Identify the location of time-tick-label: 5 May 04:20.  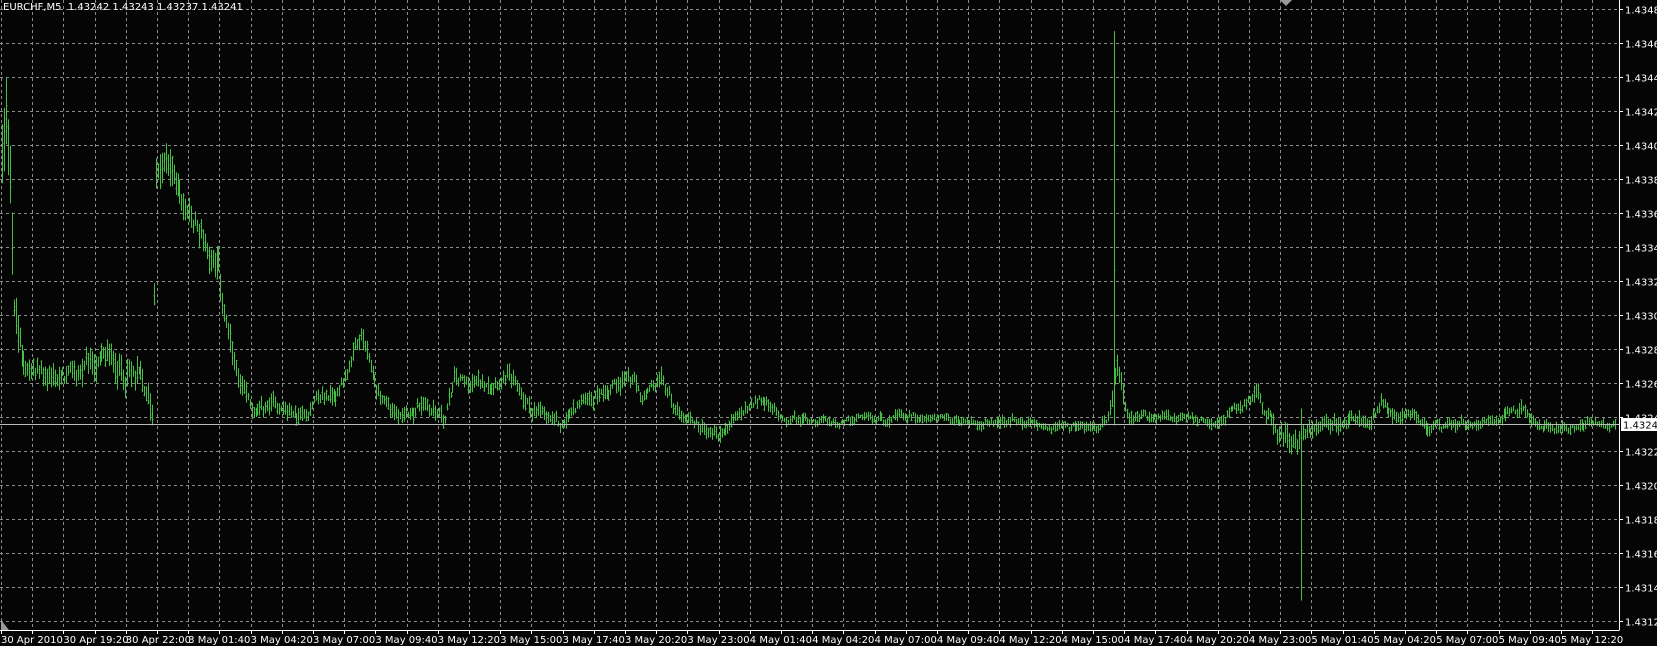
(1405, 640).